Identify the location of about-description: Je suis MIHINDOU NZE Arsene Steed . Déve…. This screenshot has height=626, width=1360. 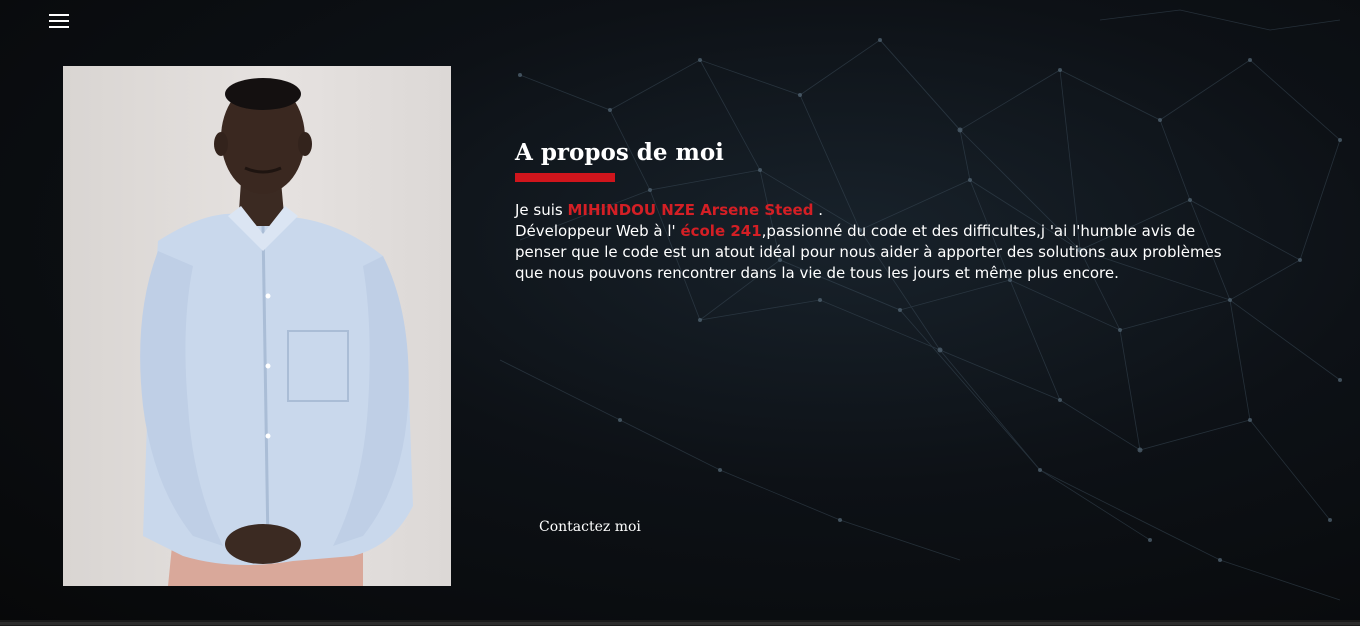
(875, 242).